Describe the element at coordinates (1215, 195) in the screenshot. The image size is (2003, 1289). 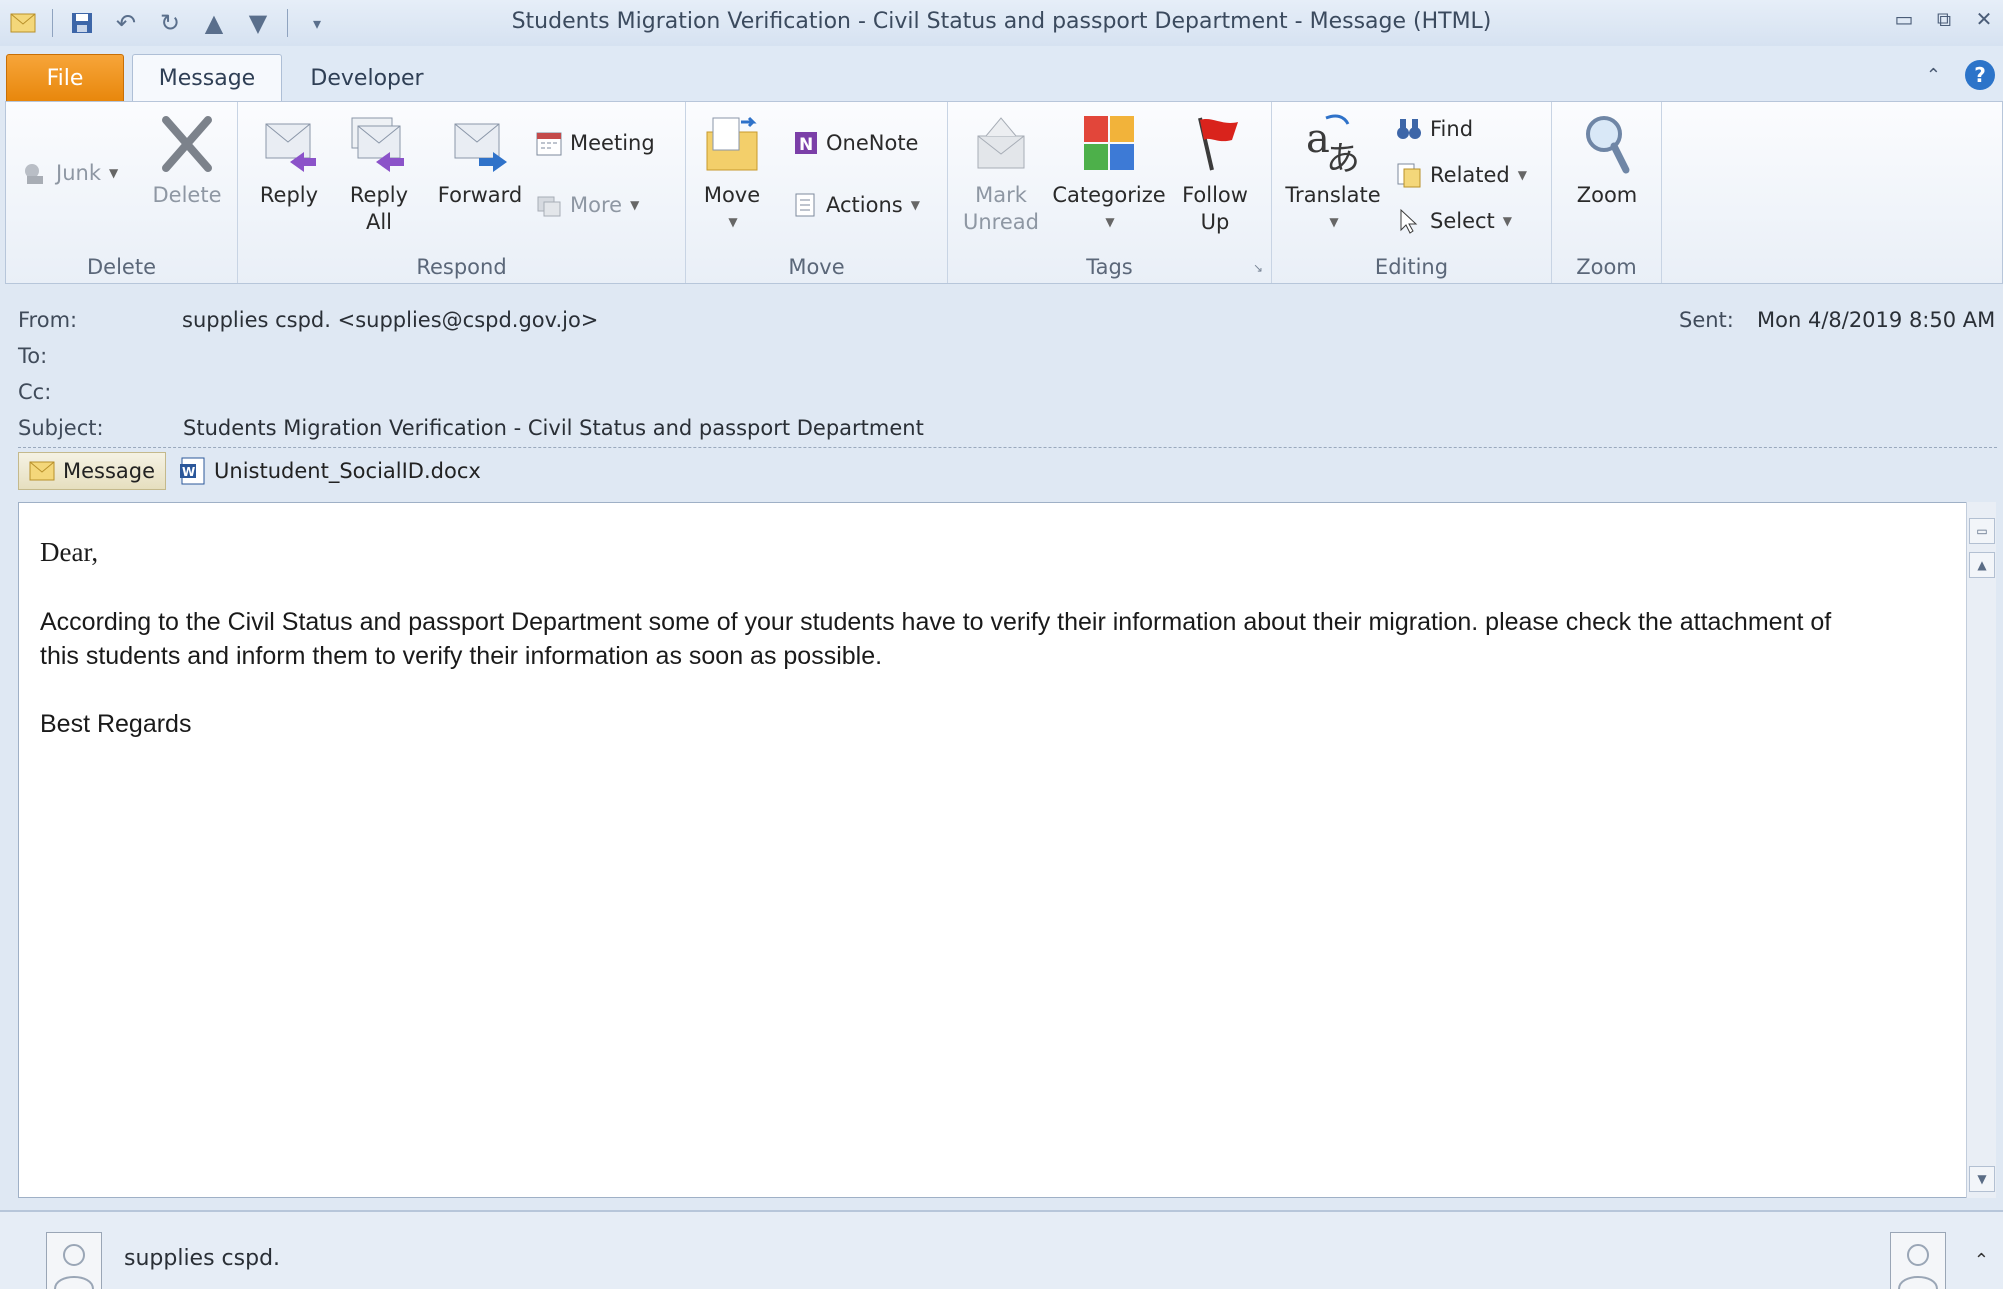
I see `follow-up-label-1: Follow` at that location.